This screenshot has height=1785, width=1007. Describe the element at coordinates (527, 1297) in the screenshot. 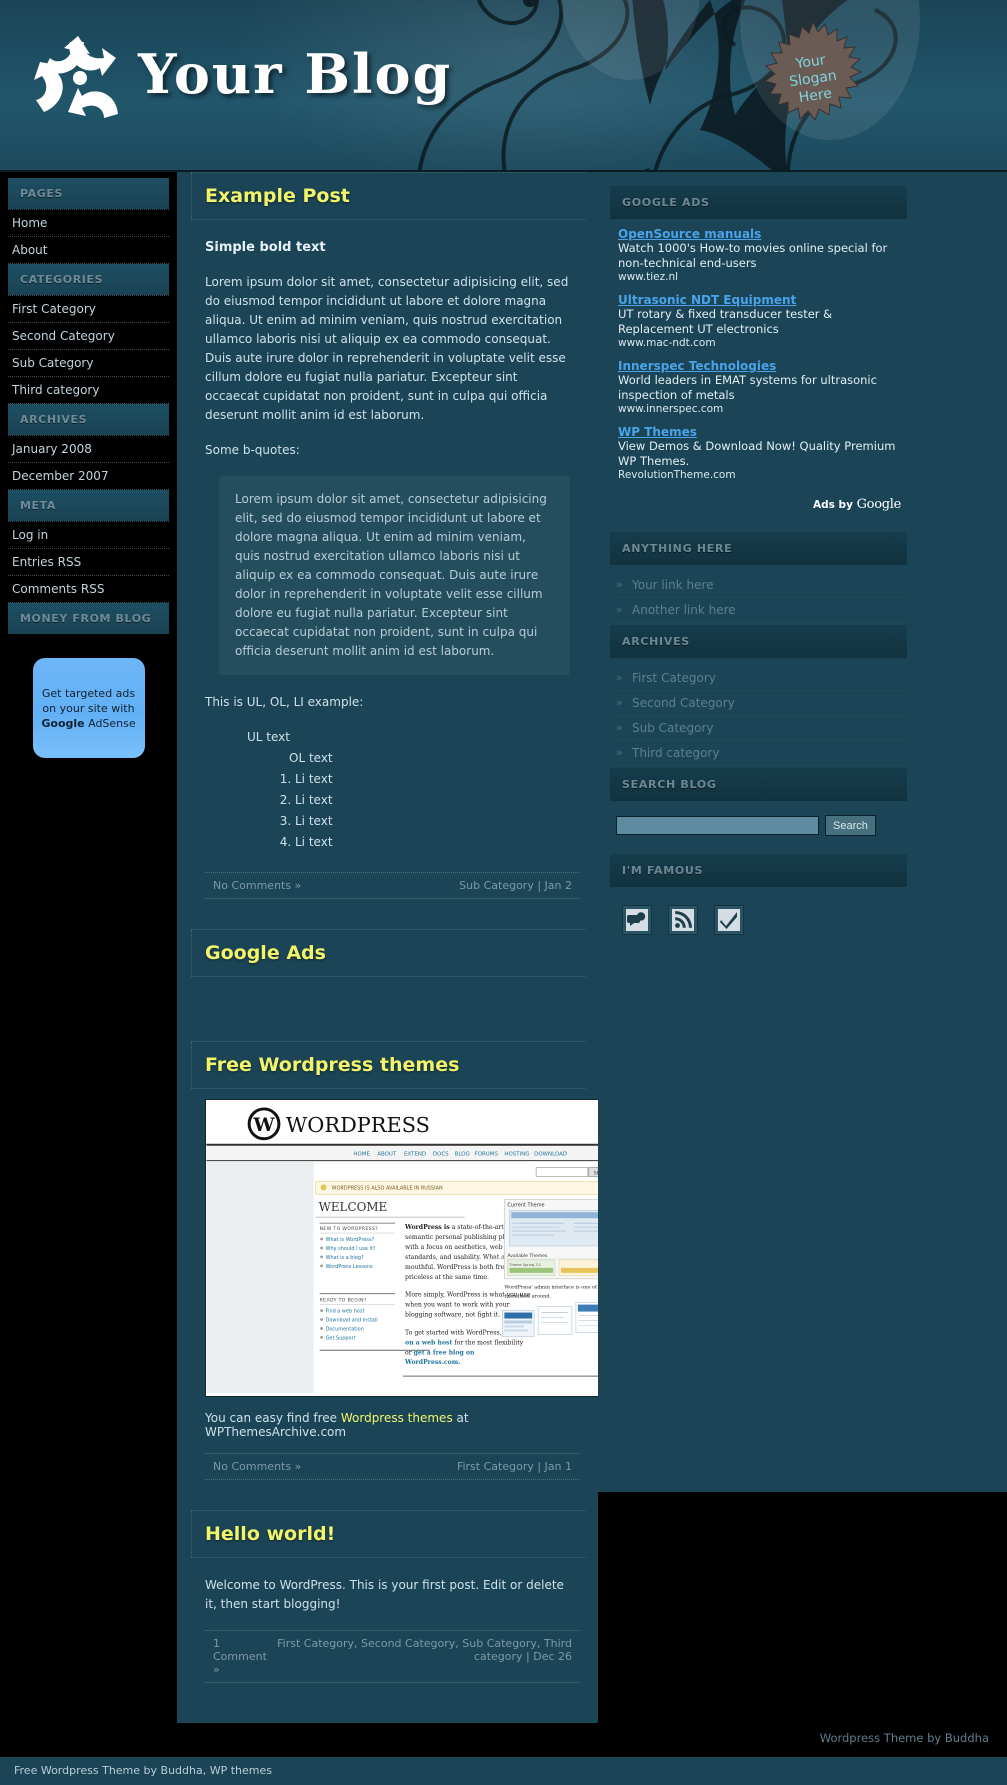

I see `svg-text: friendliest around.` at that location.